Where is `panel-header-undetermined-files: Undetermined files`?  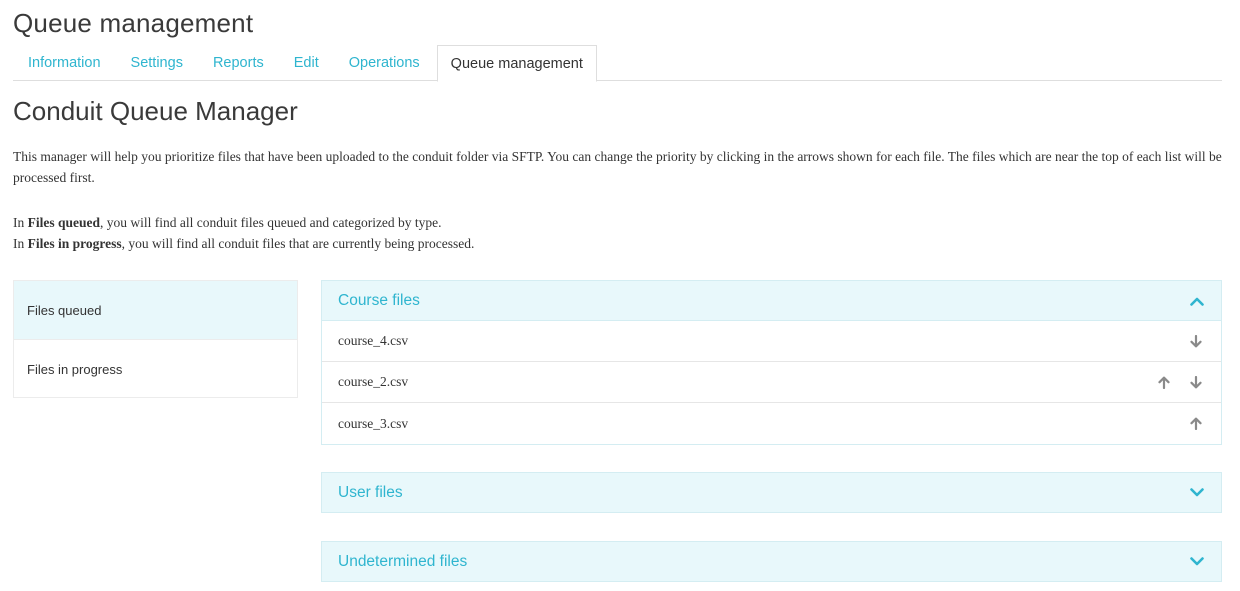
panel-header-undetermined-files: Undetermined files is located at coordinates (771, 561).